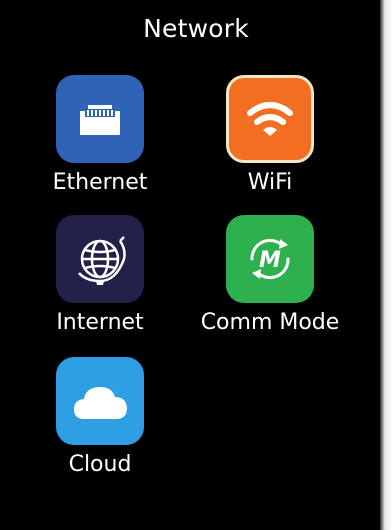 This screenshot has height=530, width=392. I want to click on page-title: Network, so click(196, 28).